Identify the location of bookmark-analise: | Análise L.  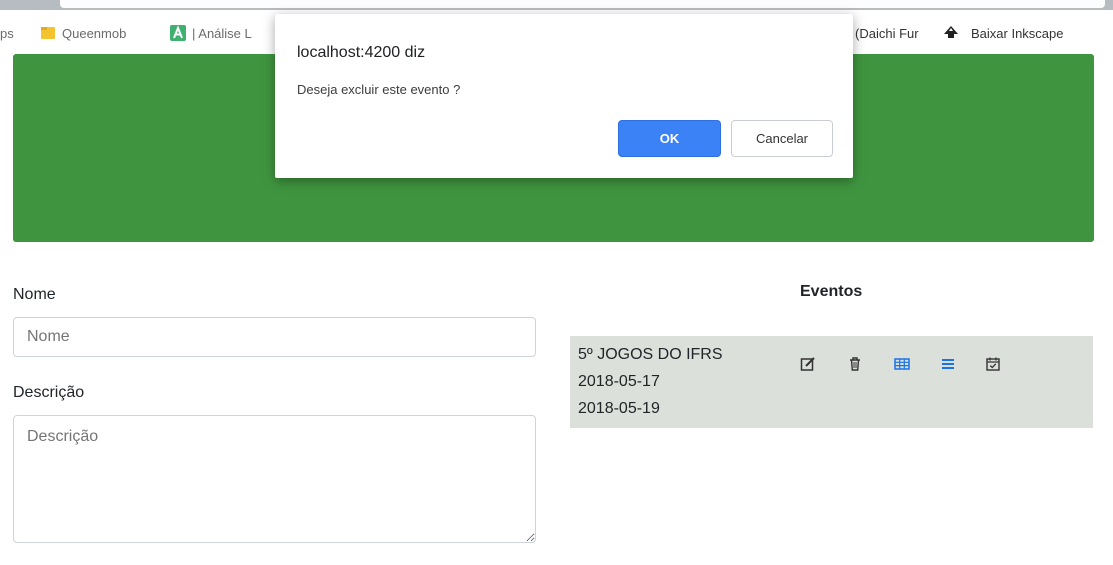
(211, 33).